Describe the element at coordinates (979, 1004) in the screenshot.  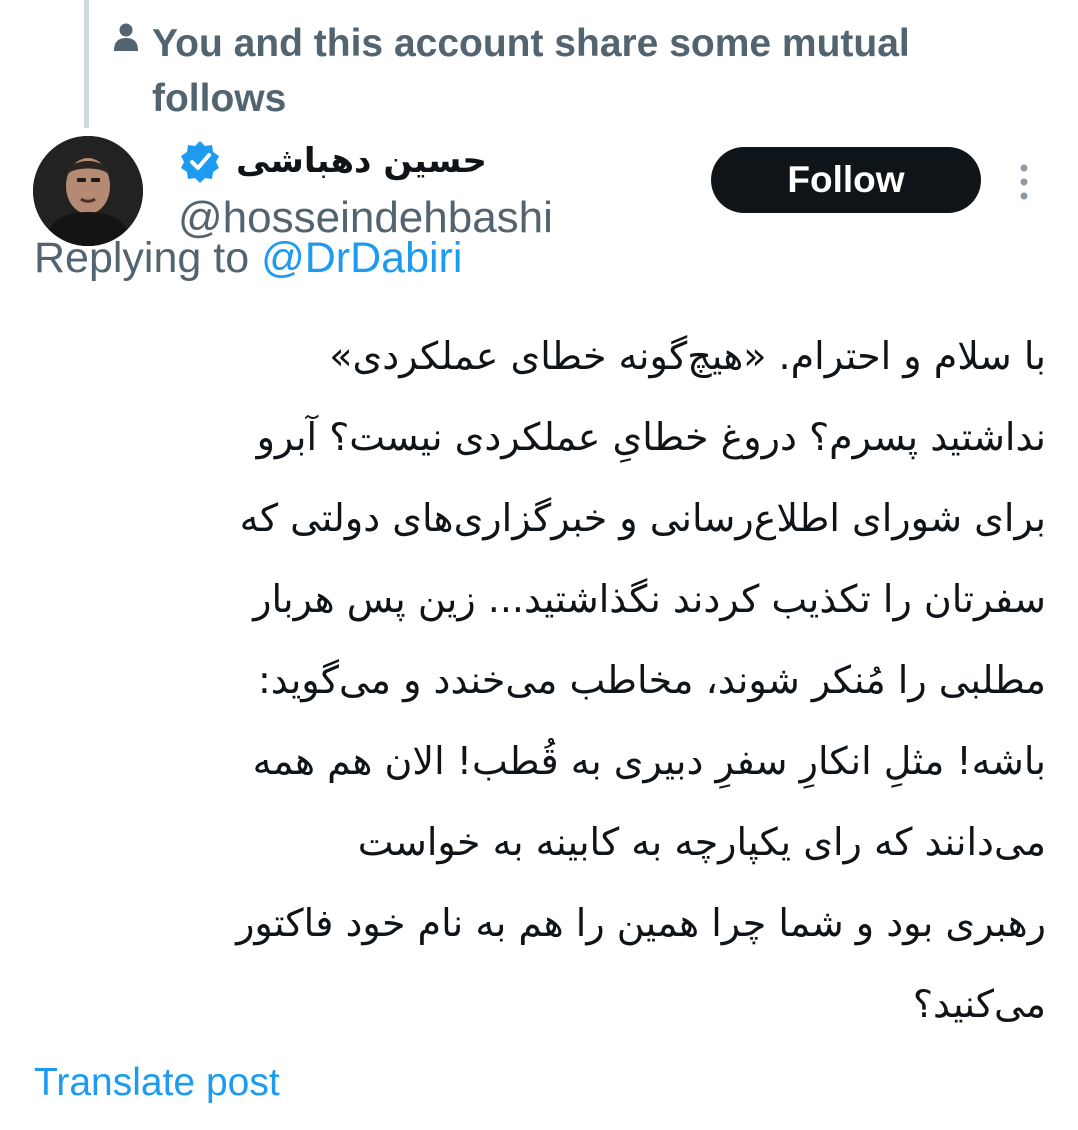
I see `post-text-line: می‌کنید؟` at that location.